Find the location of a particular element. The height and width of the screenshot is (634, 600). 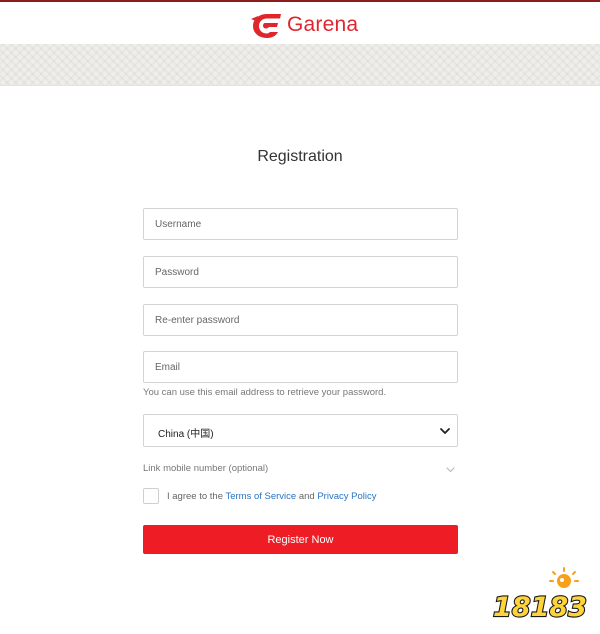

top-bar: Garena is located at coordinates (300, 22).